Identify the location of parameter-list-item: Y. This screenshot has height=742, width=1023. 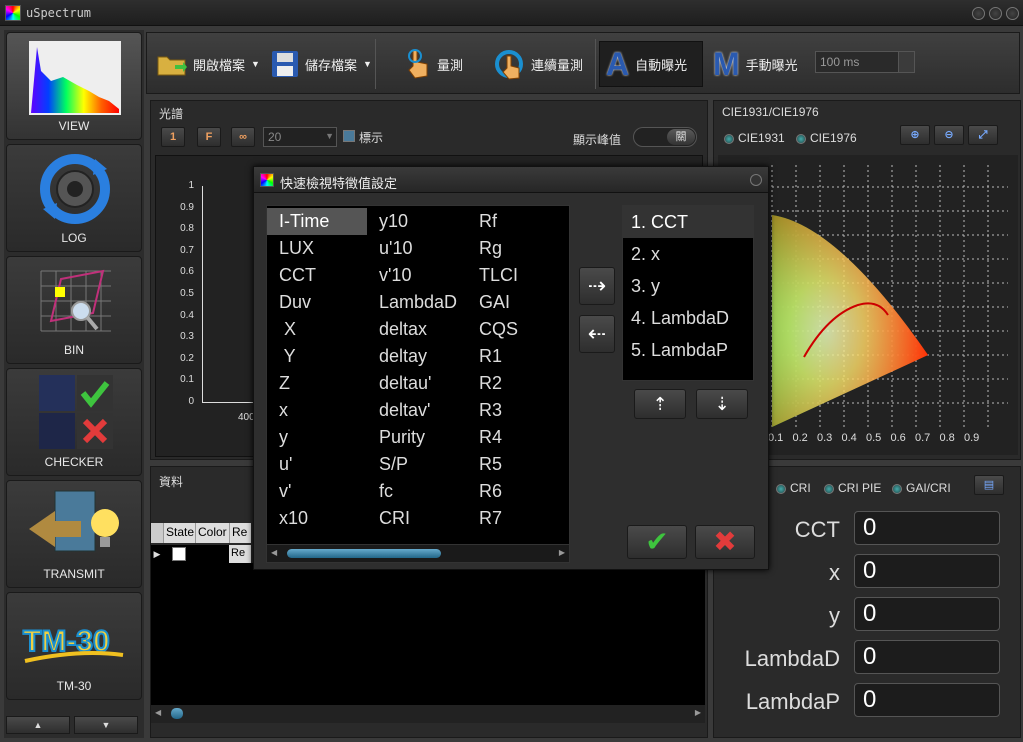
(317, 356).